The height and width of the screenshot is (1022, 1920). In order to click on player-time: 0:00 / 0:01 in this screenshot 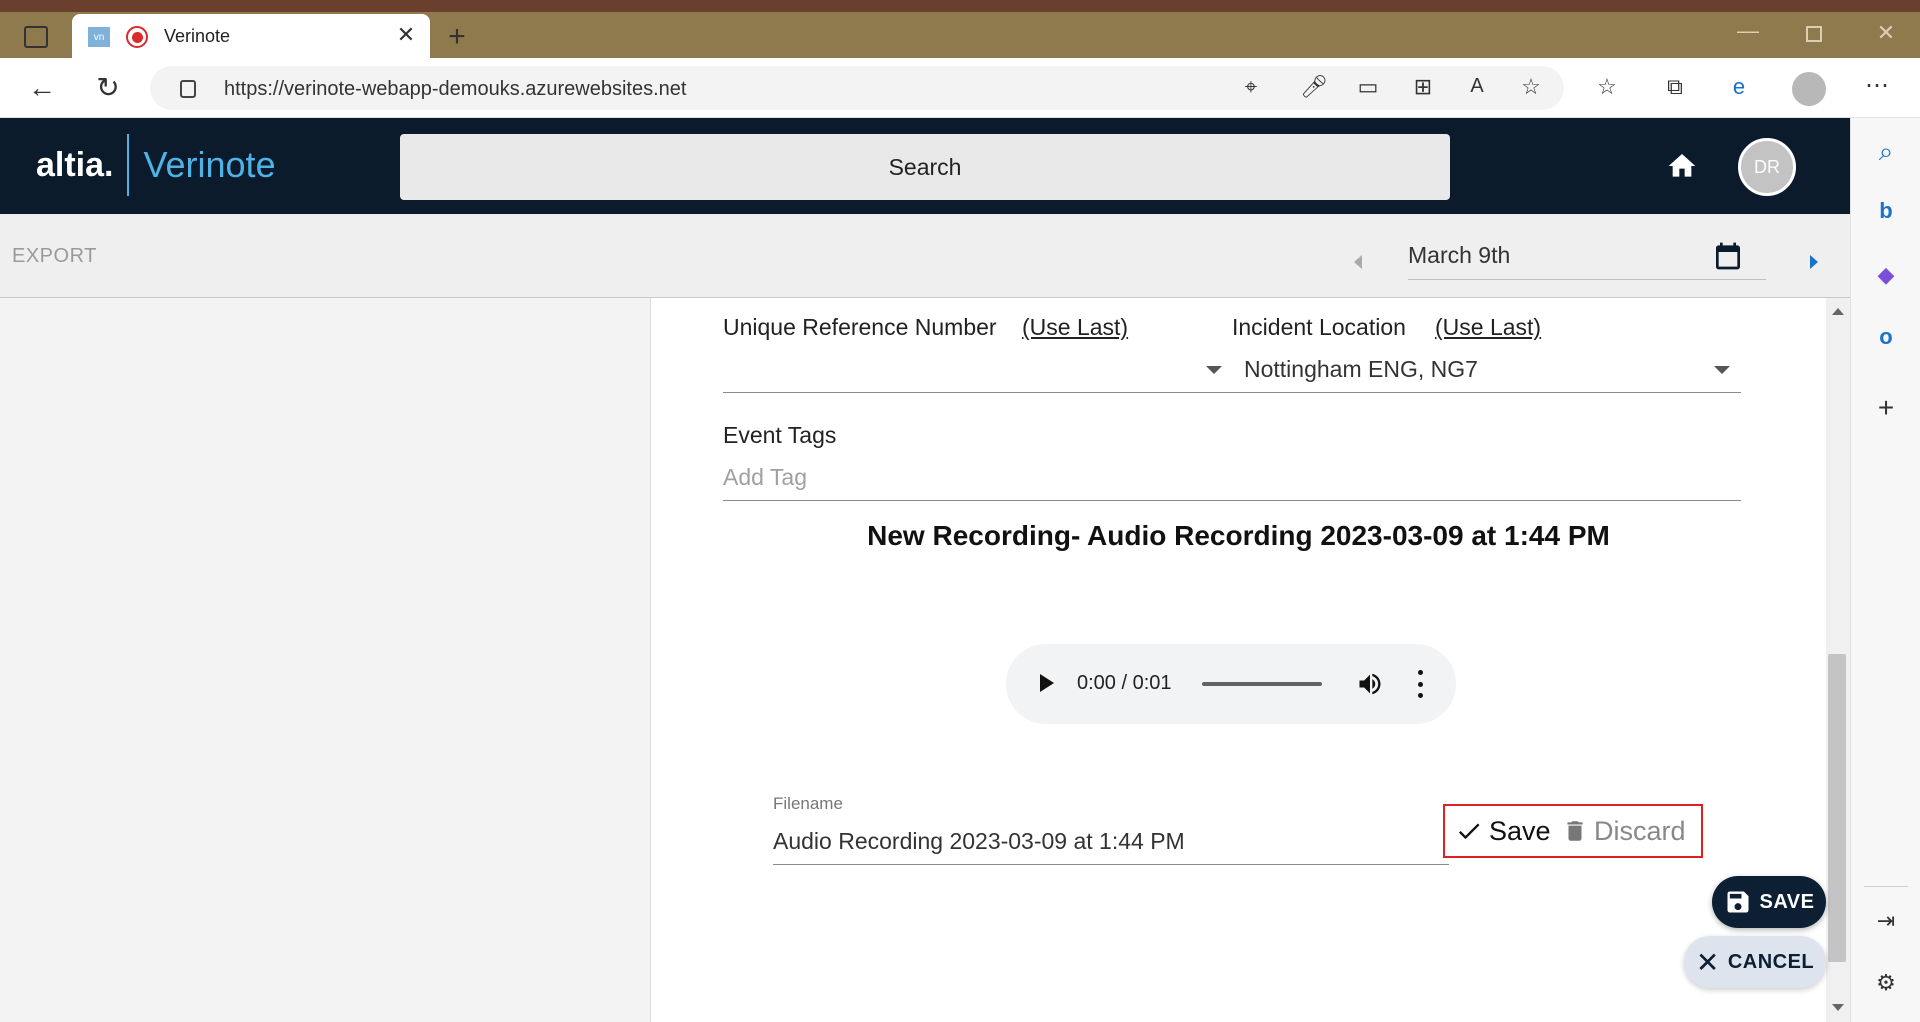, I will do `click(1124, 683)`.